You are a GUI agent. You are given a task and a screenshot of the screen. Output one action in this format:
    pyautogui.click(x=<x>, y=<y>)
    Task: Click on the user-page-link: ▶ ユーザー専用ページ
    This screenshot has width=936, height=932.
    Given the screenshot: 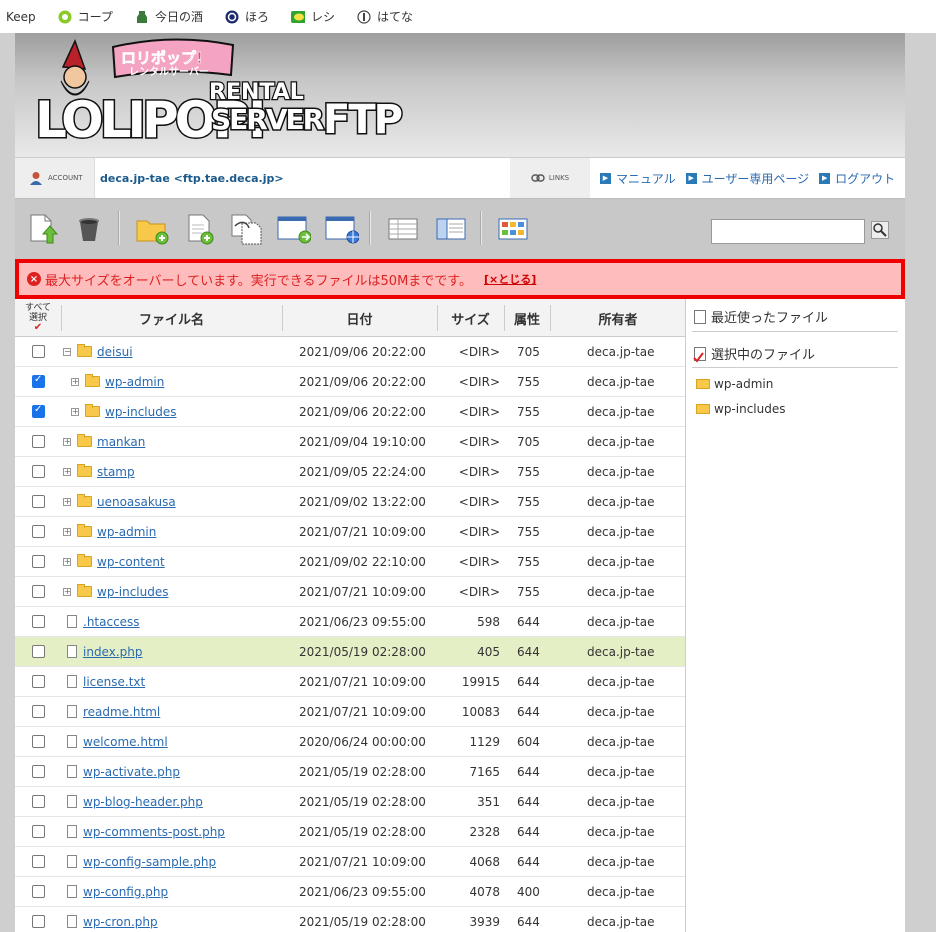 What is the action you would take?
    pyautogui.click(x=747, y=178)
    